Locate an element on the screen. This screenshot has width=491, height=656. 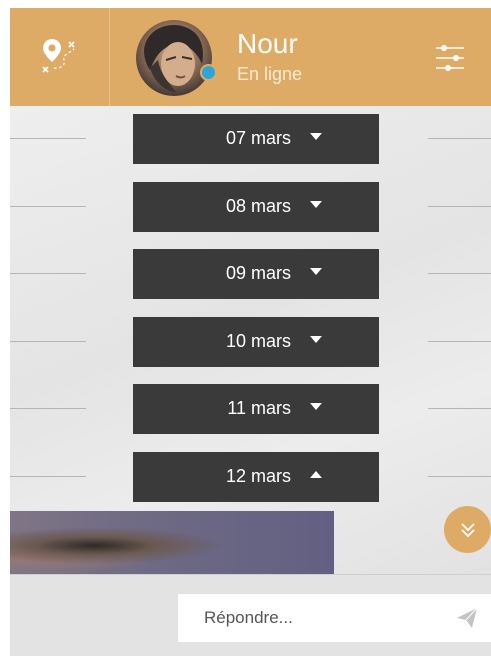
date-label: 08 mars is located at coordinates (258, 206).